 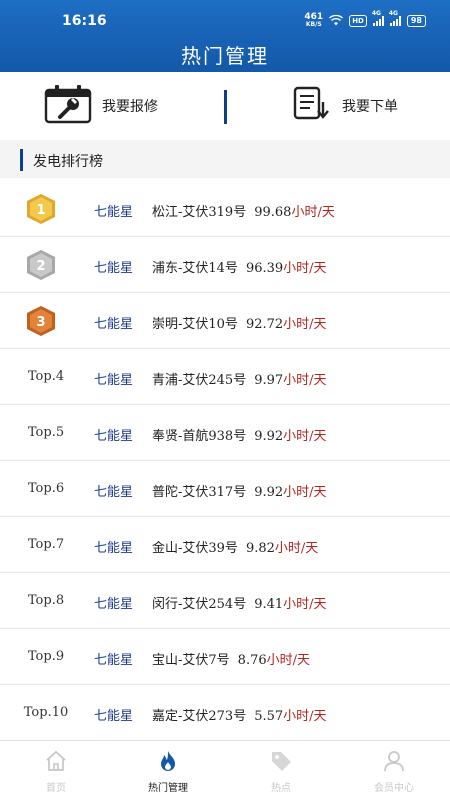 I want to click on ranking-row: Top.6 七能星 普陀-艾伏317号 9.92小时/天, so click(x=225, y=489).